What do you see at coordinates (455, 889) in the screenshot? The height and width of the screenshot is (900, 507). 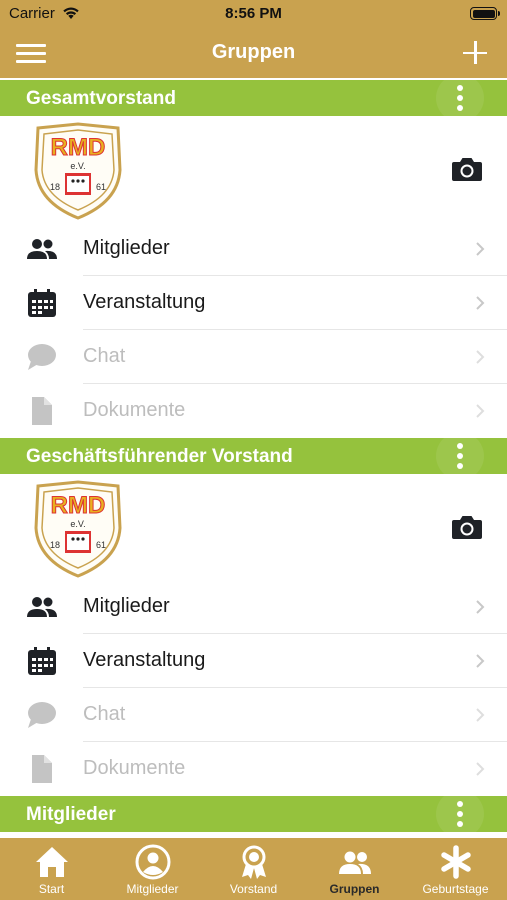 I see `tab-label: Geburtstage` at bounding box center [455, 889].